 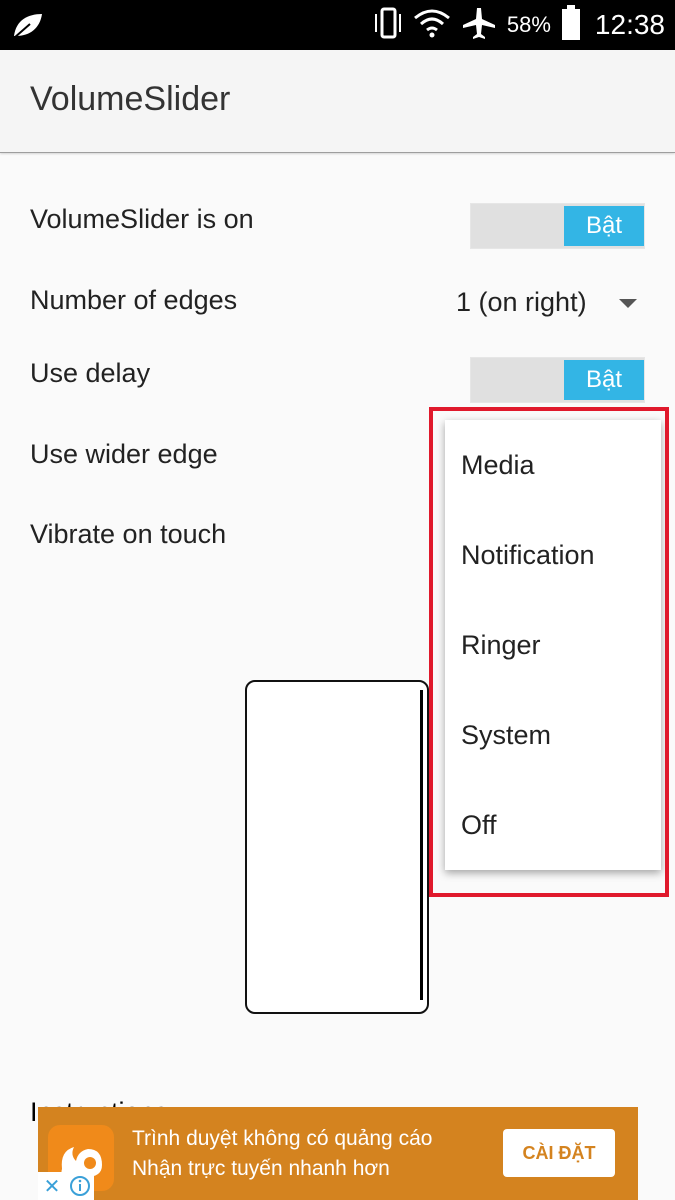 What do you see at coordinates (559, 1153) in the screenshot?
I see `install-button: CÀI ĐẶT` at bounding box center [559, 1153].